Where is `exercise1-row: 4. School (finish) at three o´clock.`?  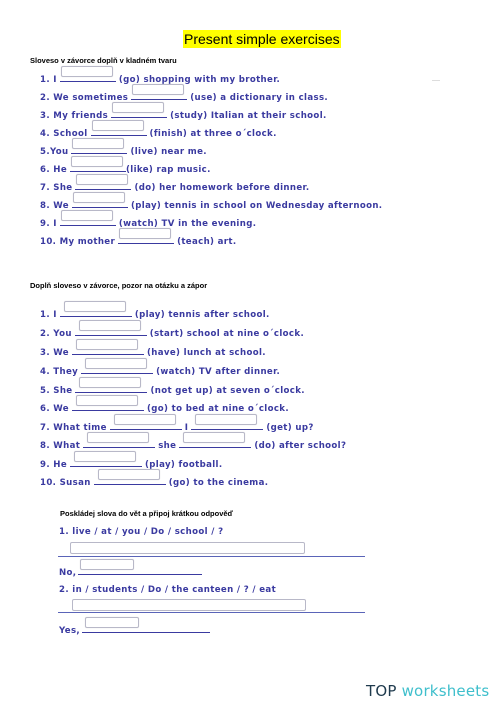 exercise1-row: 4. School (finish) at three o´clock. is located at coordinates (158, 129).